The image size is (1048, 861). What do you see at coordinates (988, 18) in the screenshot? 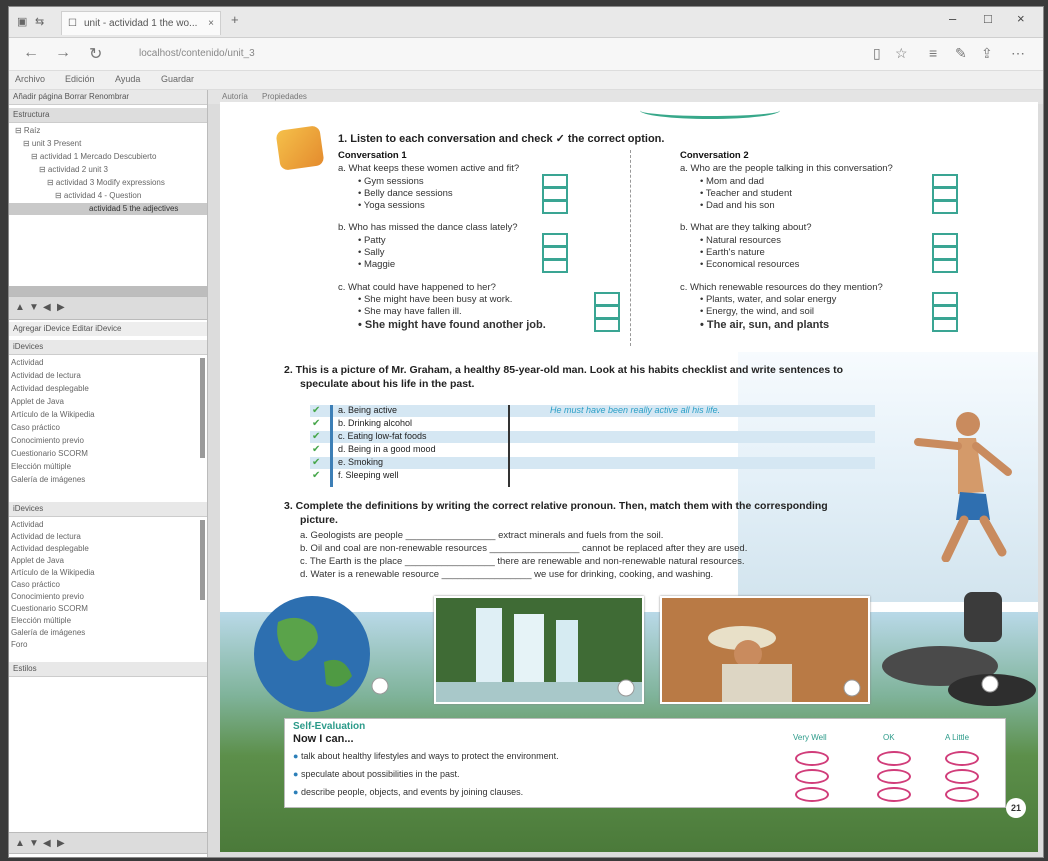
I see `maximize-button: □` at bounding box center [988, 18].